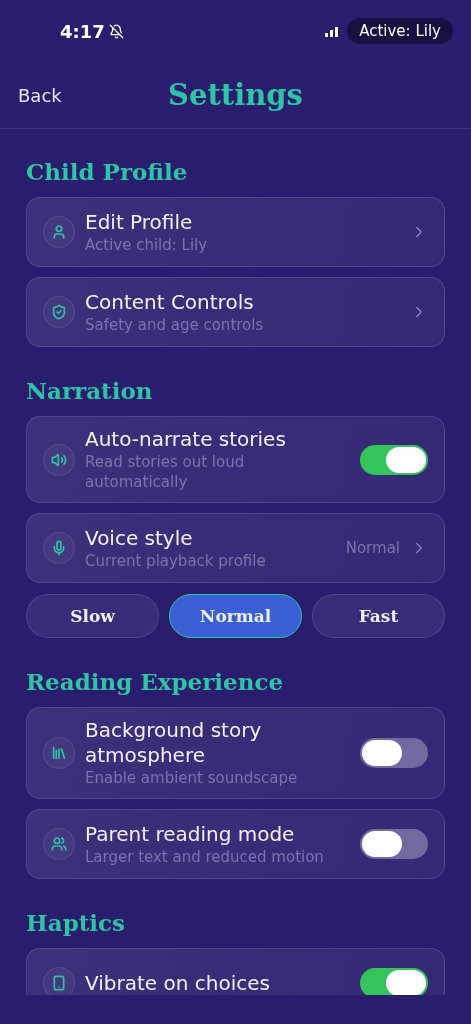 The height and width of the screenshot is (1024, 471). Describe the element at coordinates (174, 743) in the screenshot. I see `row-title: Background story atmosphere` at that location.